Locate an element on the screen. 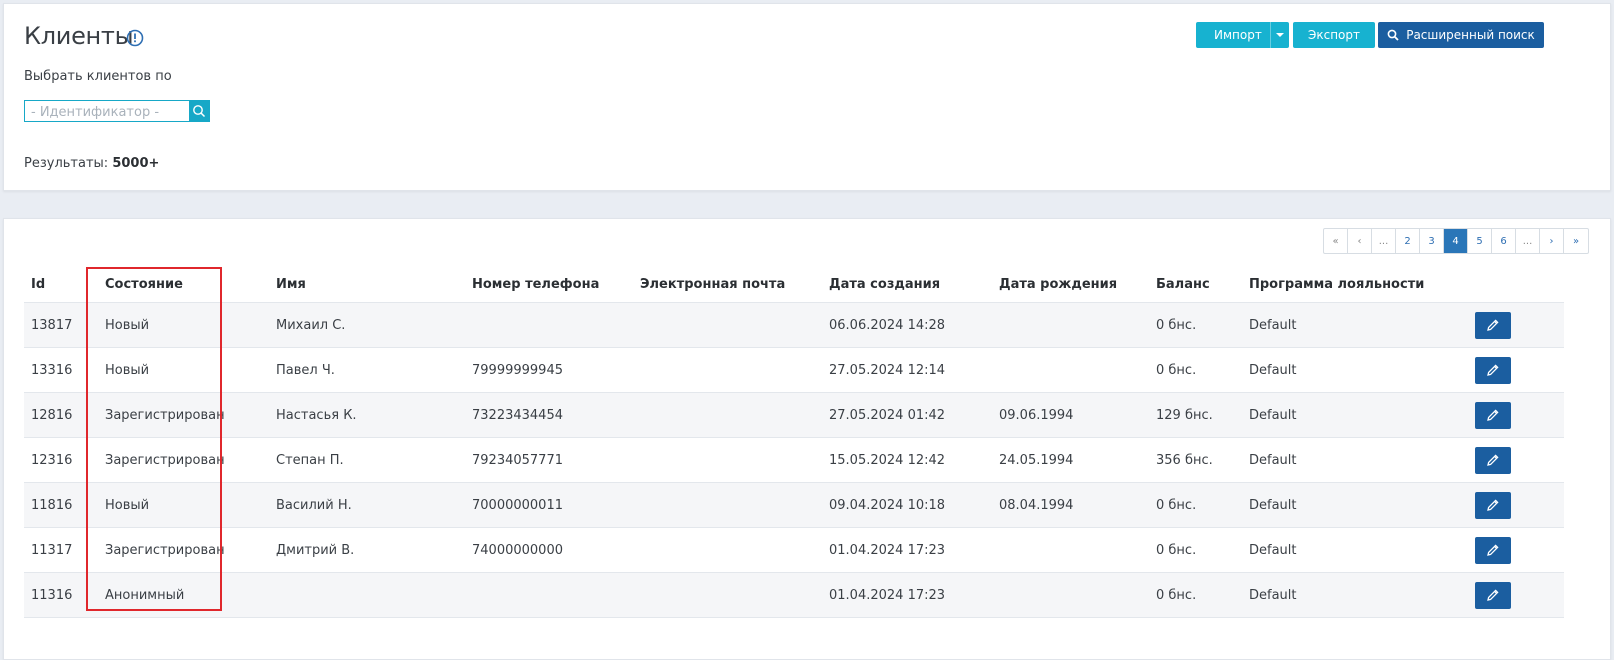  cell-state: Анонимный is located at coordinates (190, 595).